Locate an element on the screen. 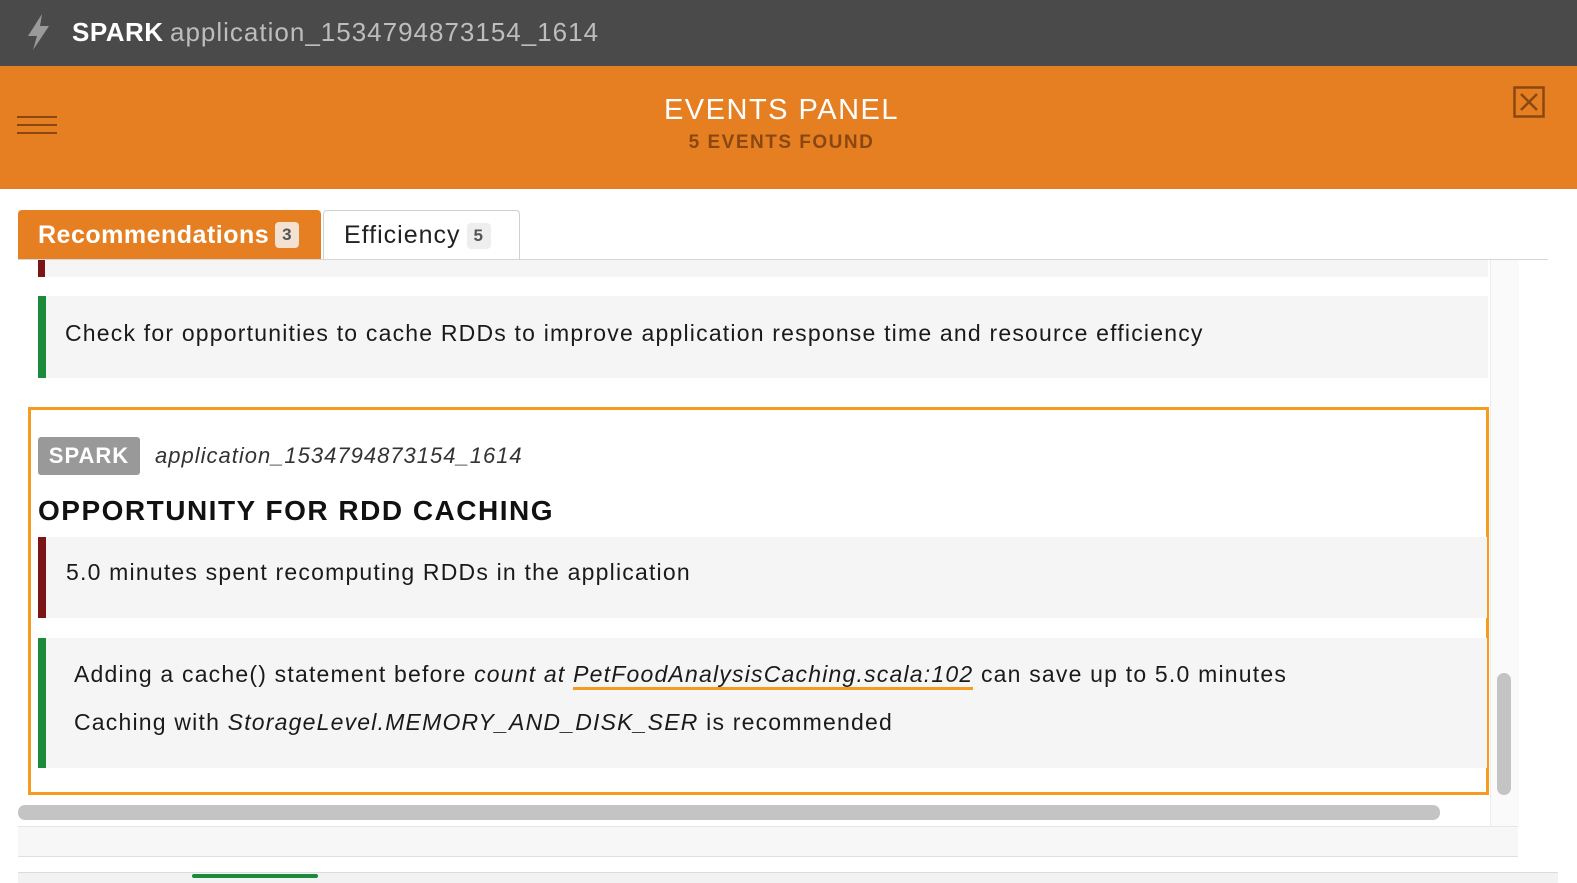 The width and height of the screenshot is (1577, 883). caching-prefix: Caching with is located at coordinates (147, 722).